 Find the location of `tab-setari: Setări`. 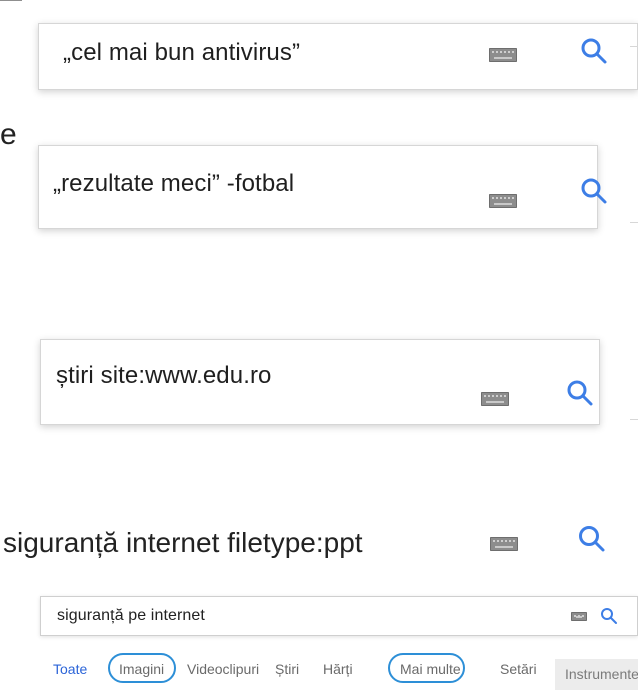

tab-setari: Setări is located at coordinates (518, 669).